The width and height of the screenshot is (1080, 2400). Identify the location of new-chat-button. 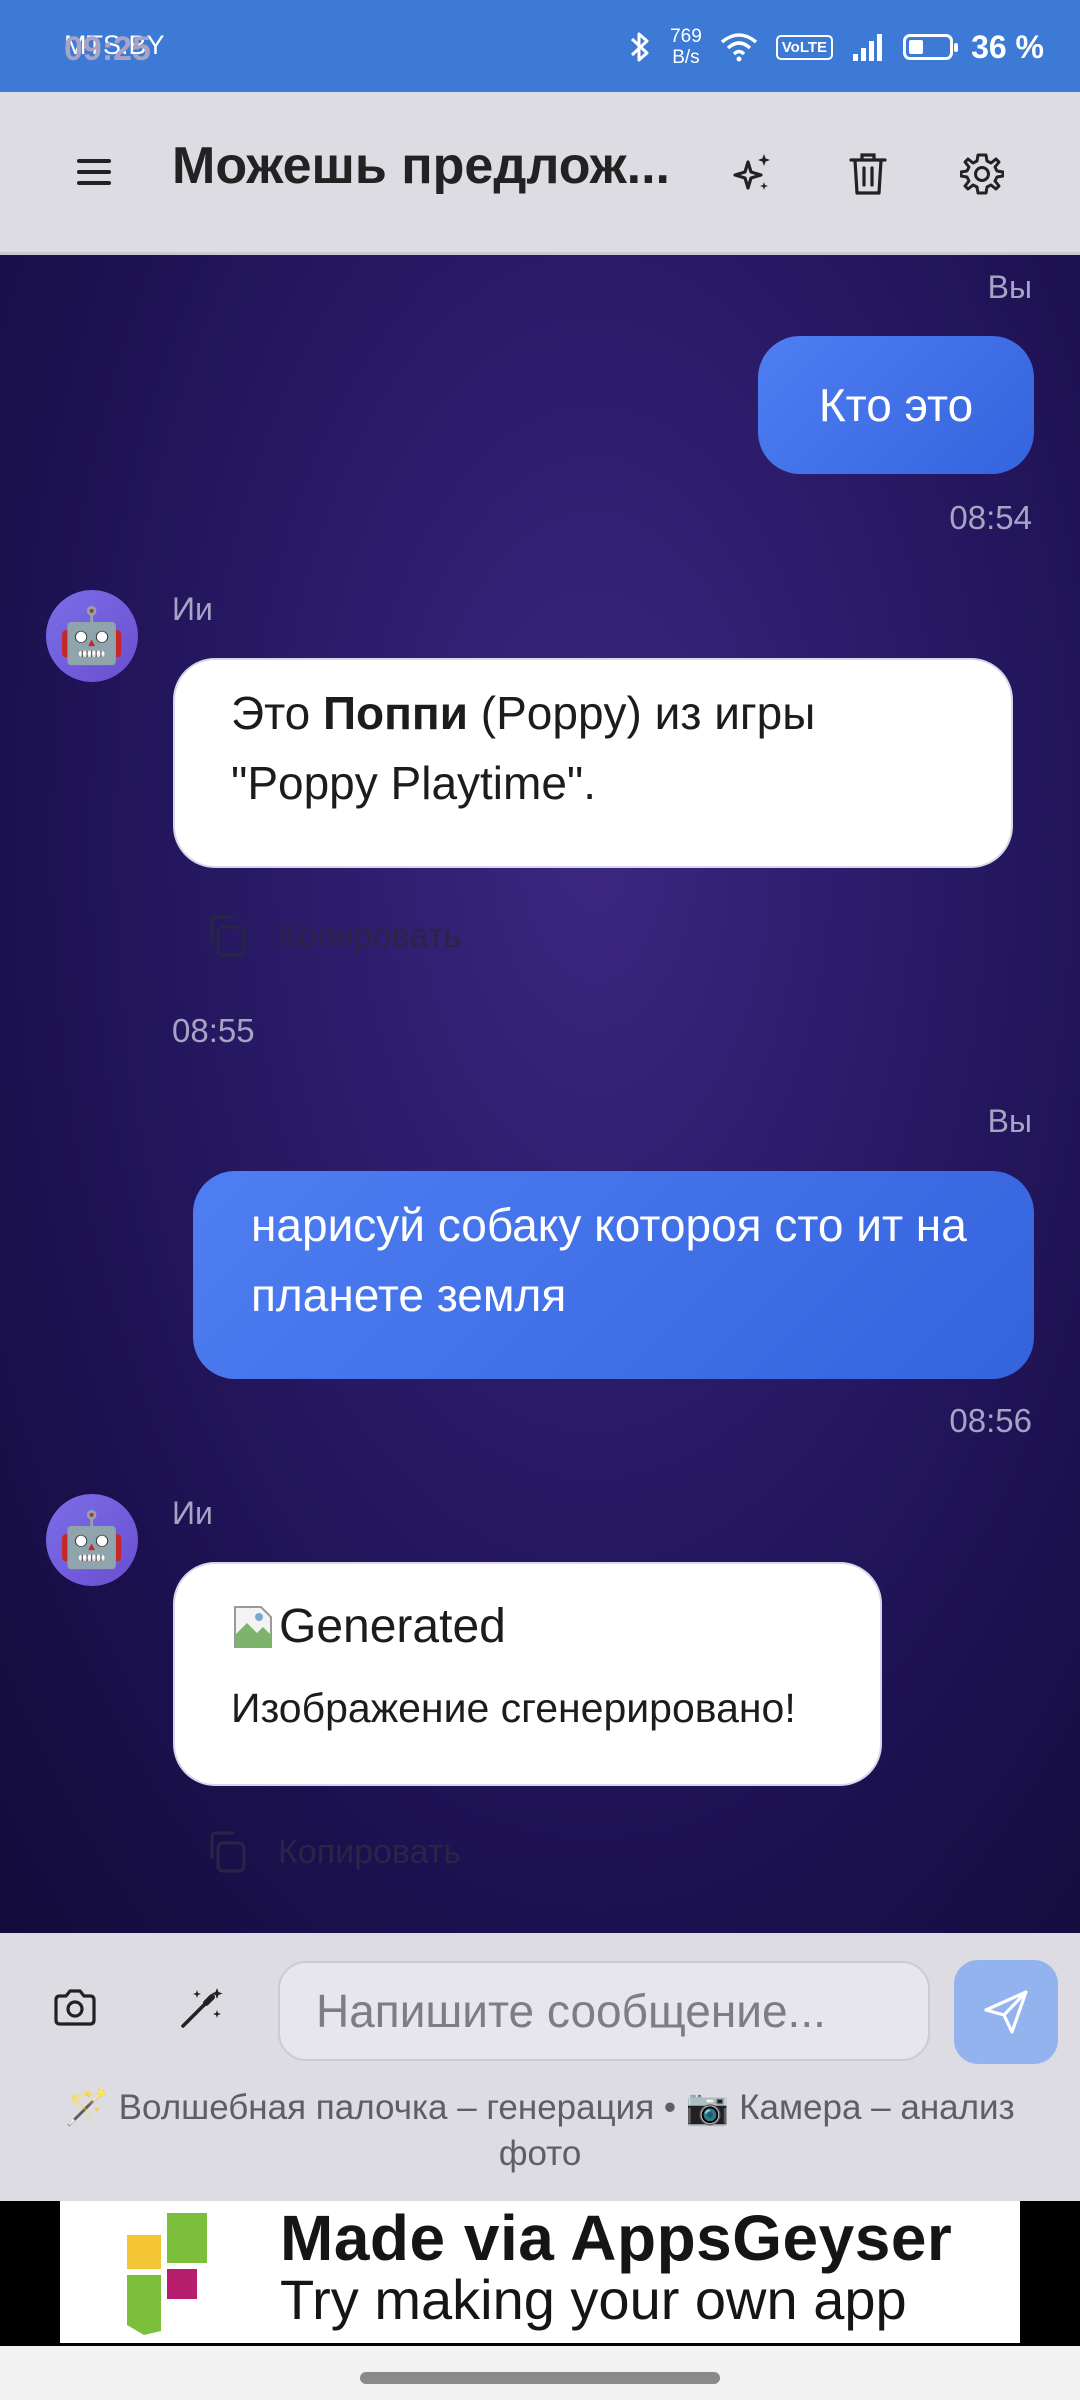
(752, 174).